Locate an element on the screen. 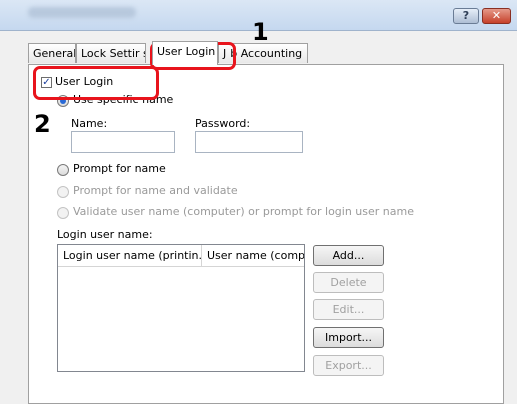  prompt-for-name-radio is located at coordinates (63, 170).